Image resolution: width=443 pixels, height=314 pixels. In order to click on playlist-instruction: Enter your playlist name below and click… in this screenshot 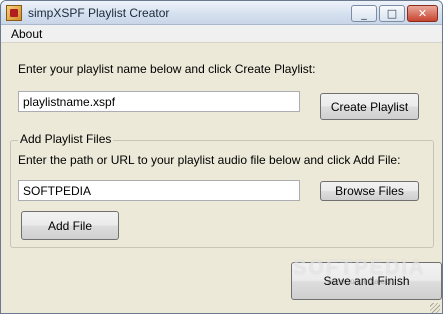, I will do `click(167, 69)`.